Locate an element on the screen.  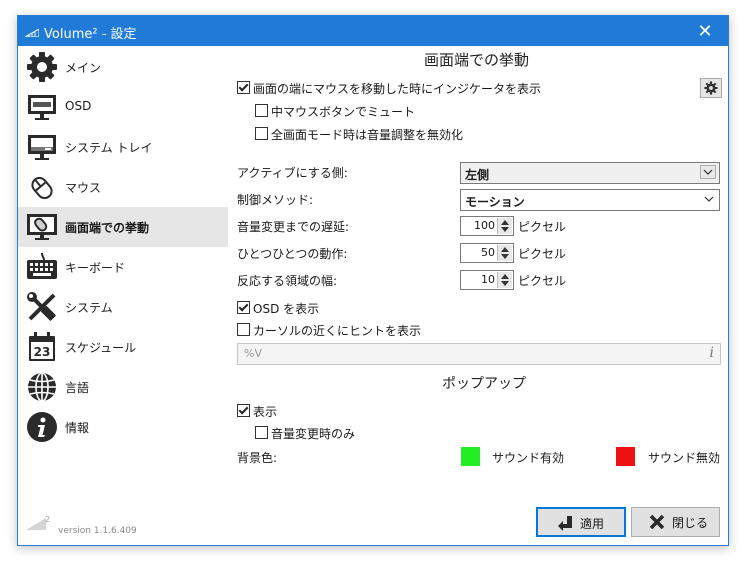
indicator-settings-button is located at coordinates (711, 88).